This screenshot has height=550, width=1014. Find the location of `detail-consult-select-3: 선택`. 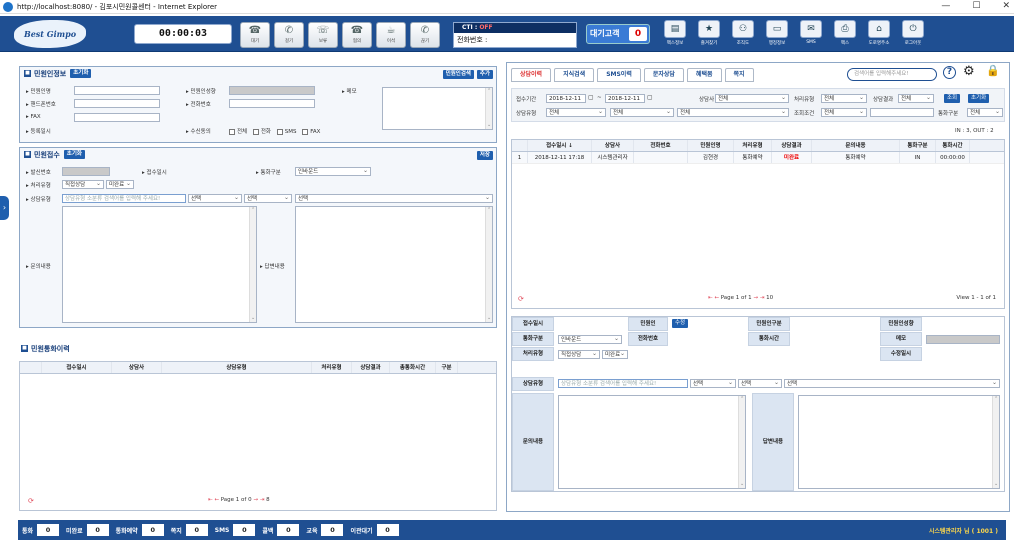

detail-consult-select-3: 선택 is located at coordinates (892, 383).